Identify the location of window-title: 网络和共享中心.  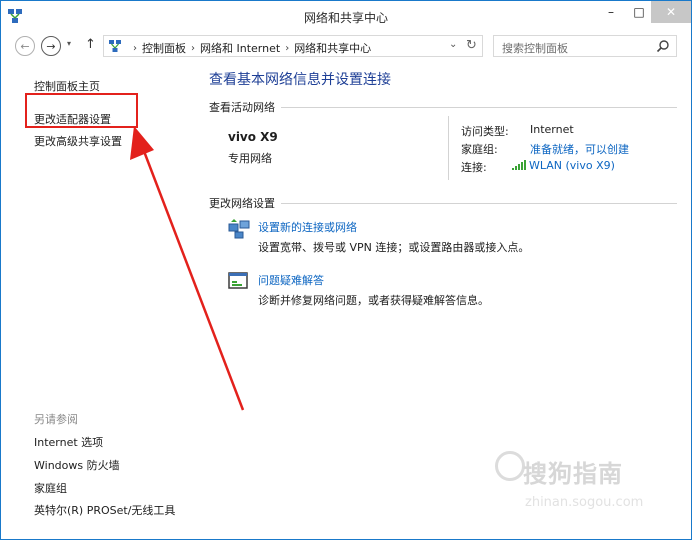
(345, 18).